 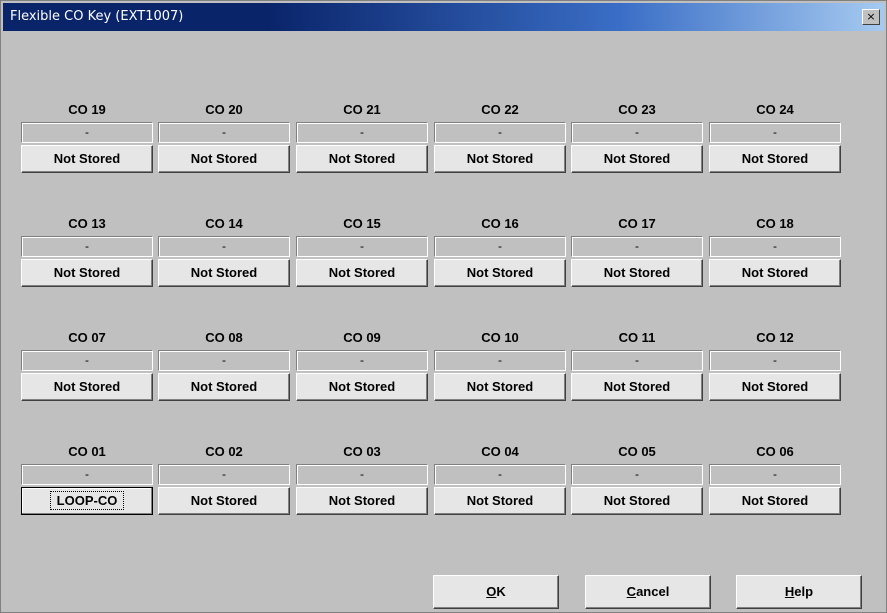 What do you see at coordinates (362, 109) in the screenshot?
I see `co-key-label: CO 21` at bounding box center [362, 109].